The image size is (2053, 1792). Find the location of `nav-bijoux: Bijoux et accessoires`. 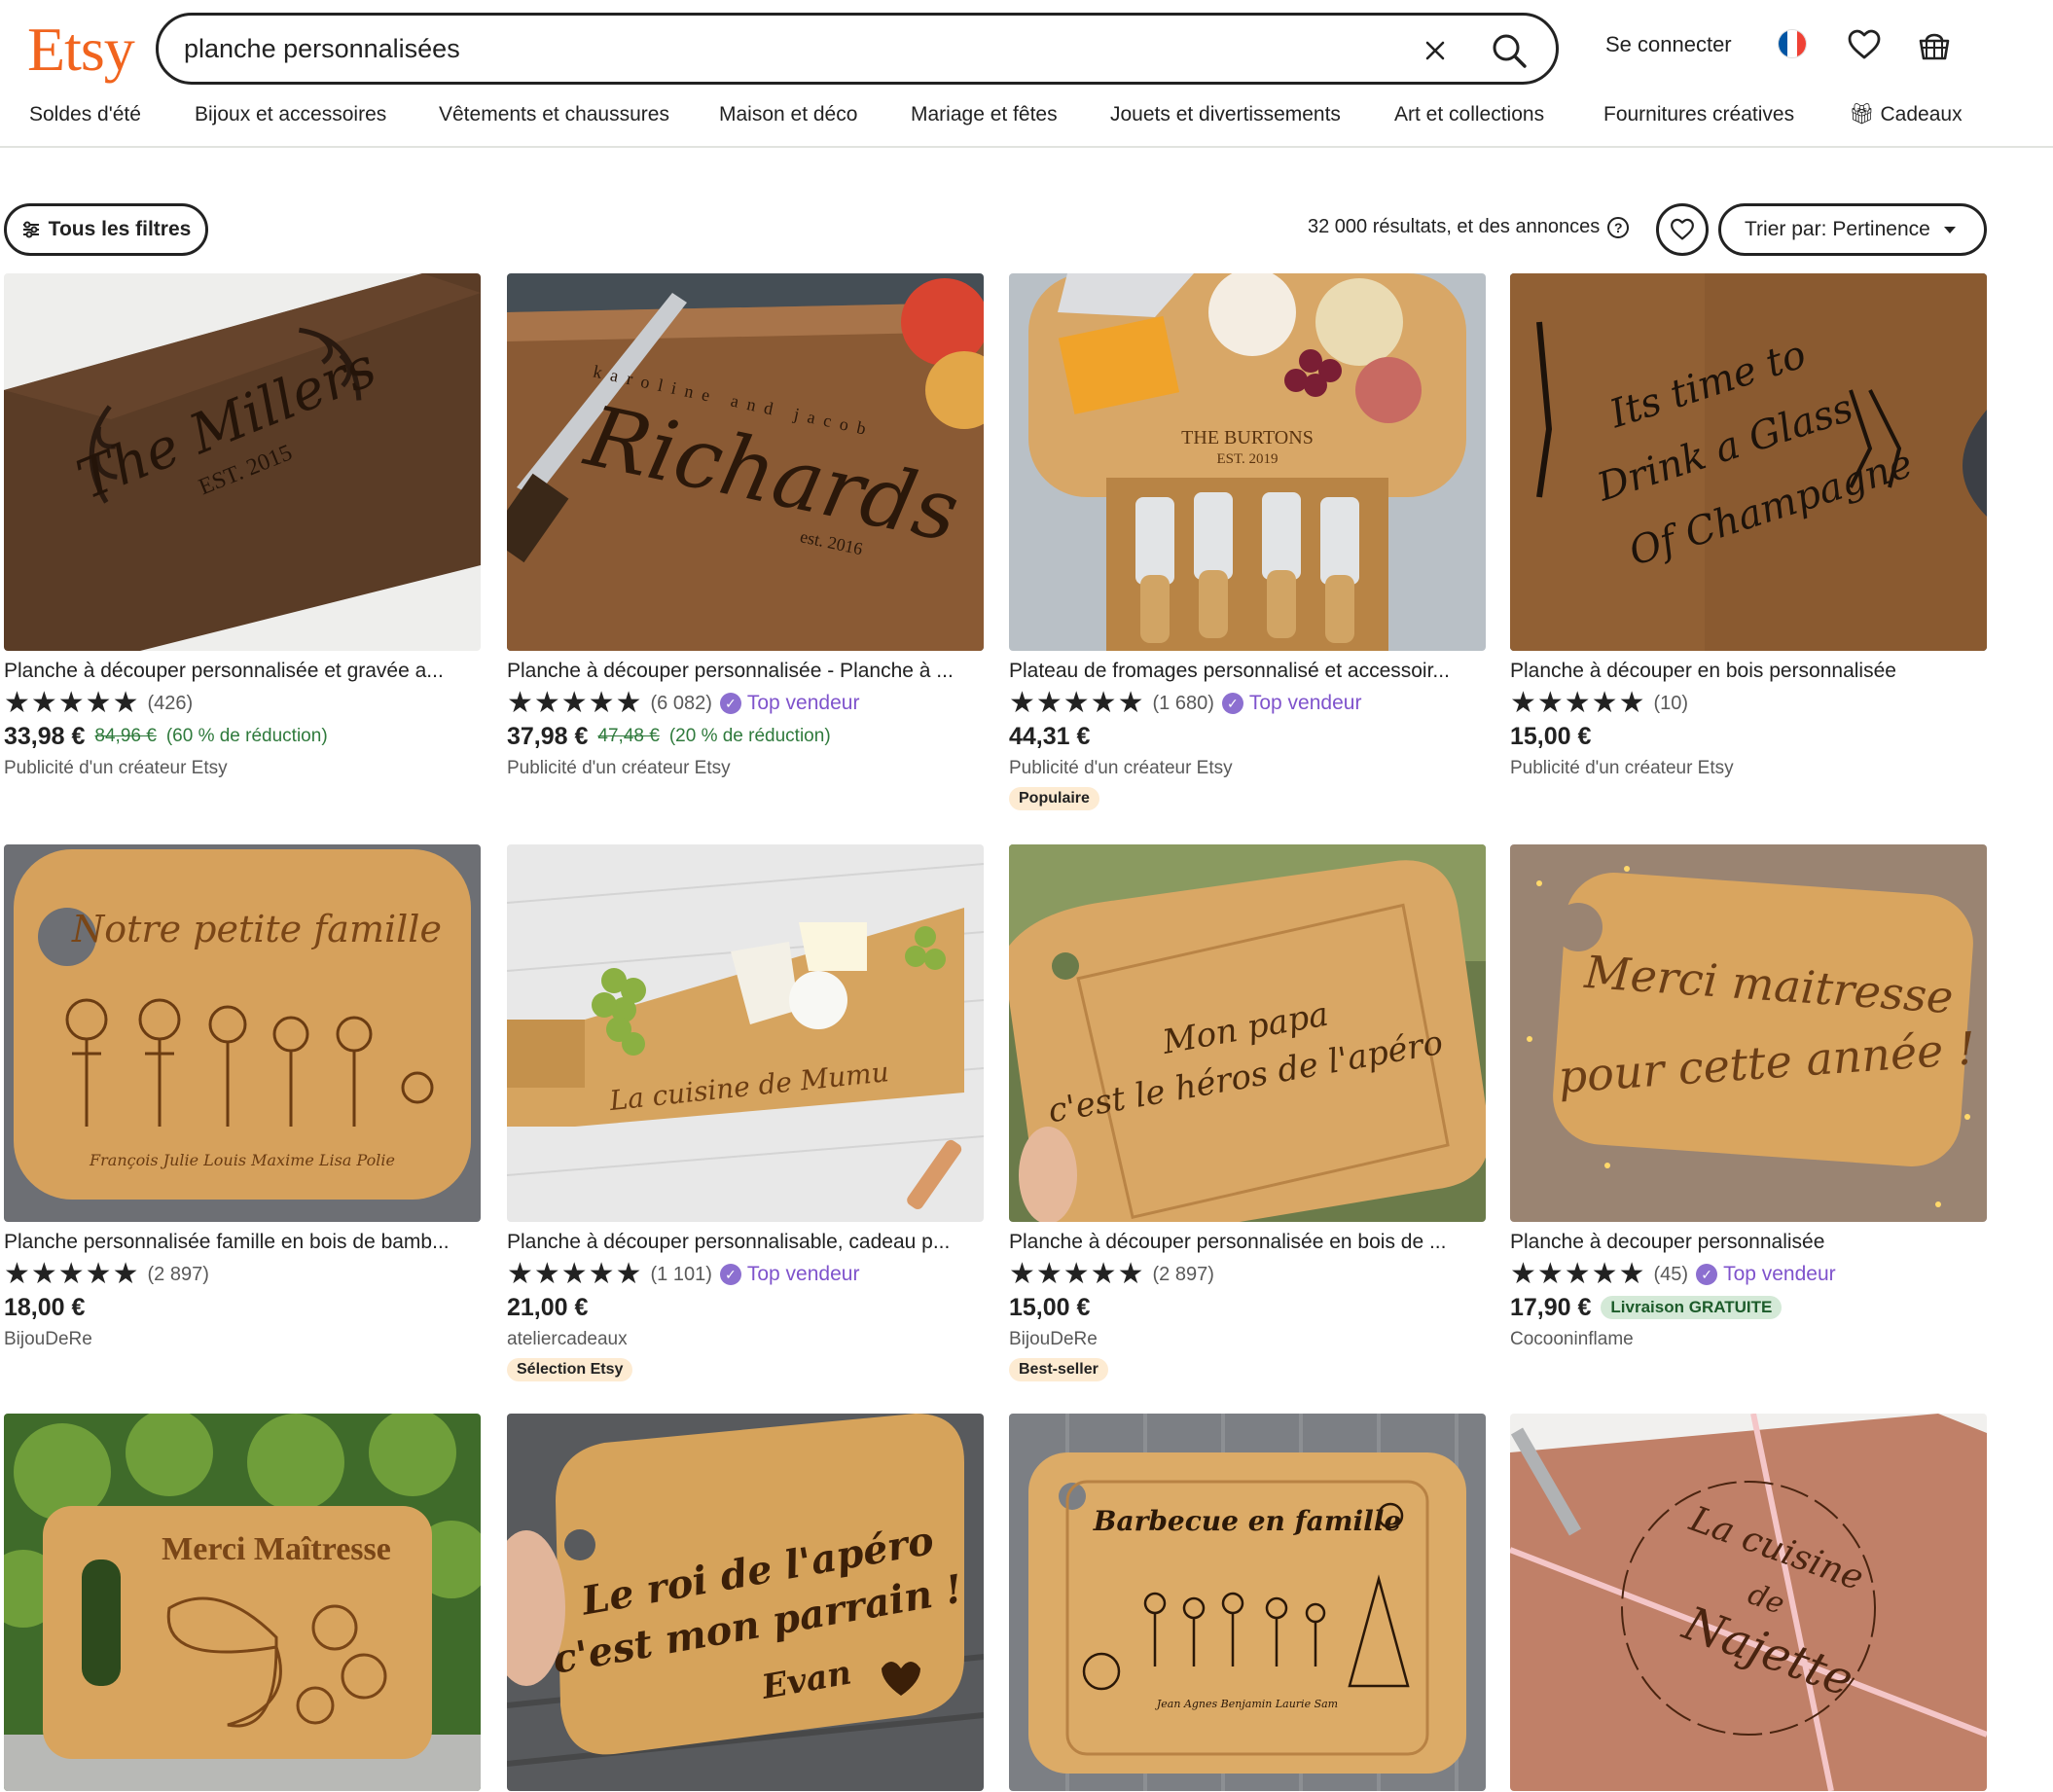

nav-bijoux: Bijoux et accessoires is located at coordinates (290, 114).